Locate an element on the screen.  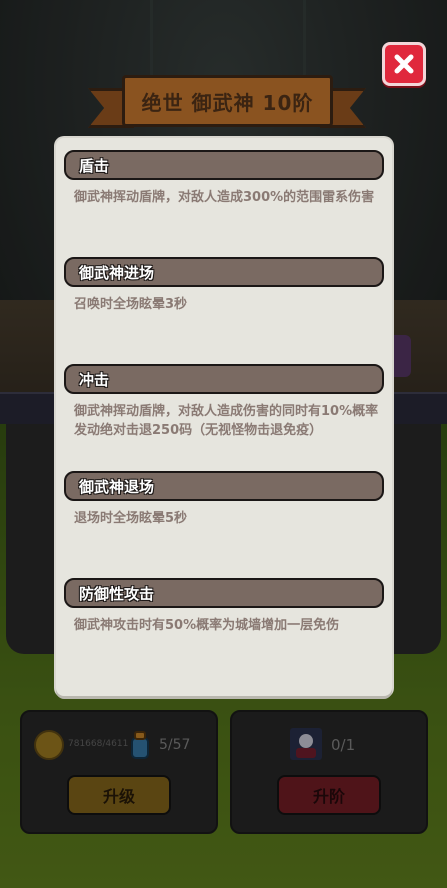
page-title: 绝世 御武神 10阶 is located at coordinates (227, 102).